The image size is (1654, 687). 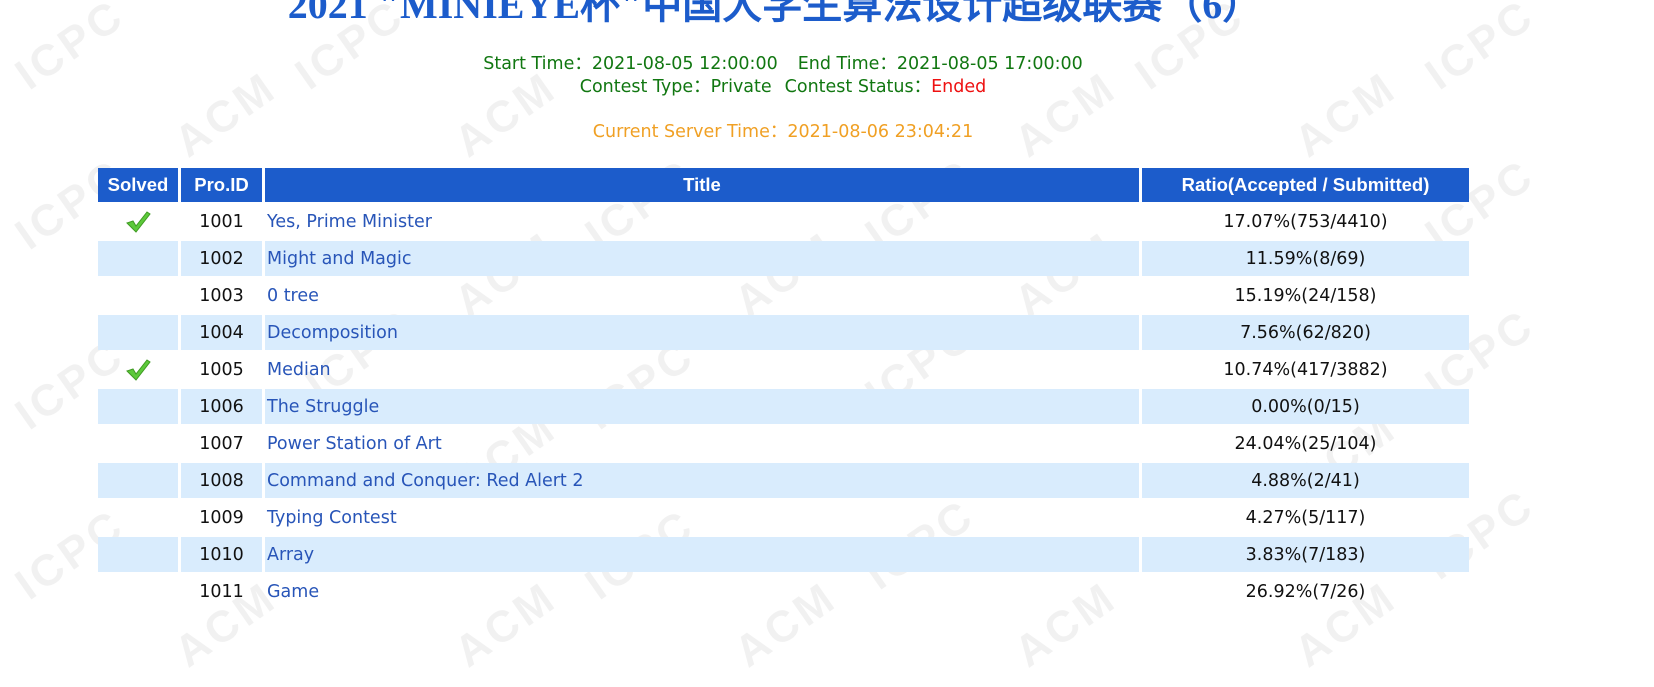 I want to click on table-row: 1009 Typing Contest 4.27%(5/117), so click(x=783, y=517).